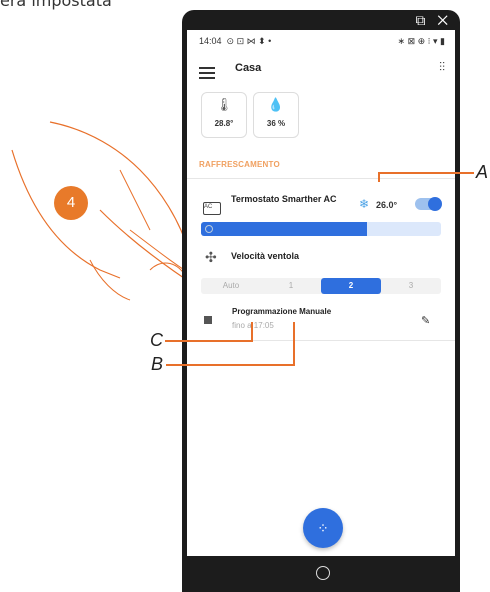 The height and width of the screenshot is (592, 490). I want to click on humidity-sensor-card: 💧 36 %, so click(276, 115).